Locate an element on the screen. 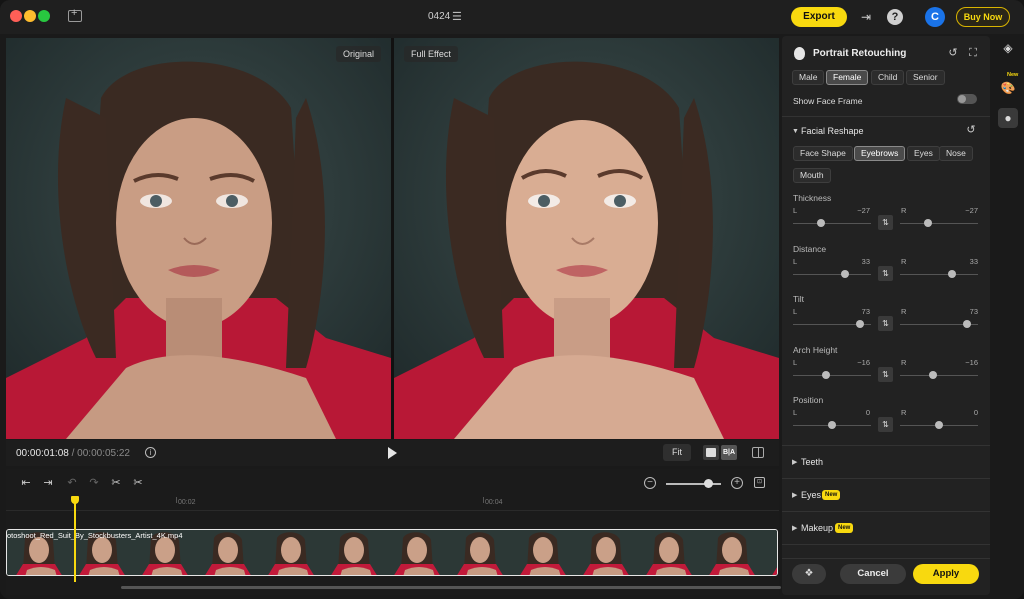  export-button: Export is located at coordinates (819, 17).